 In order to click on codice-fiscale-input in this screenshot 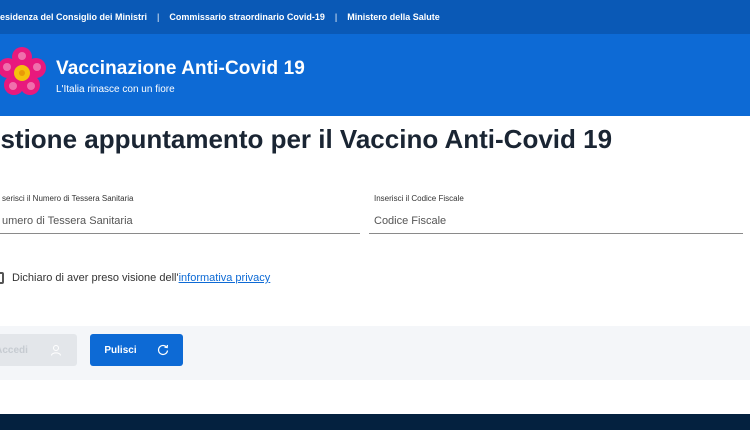, I will do `click(556, 221)`.